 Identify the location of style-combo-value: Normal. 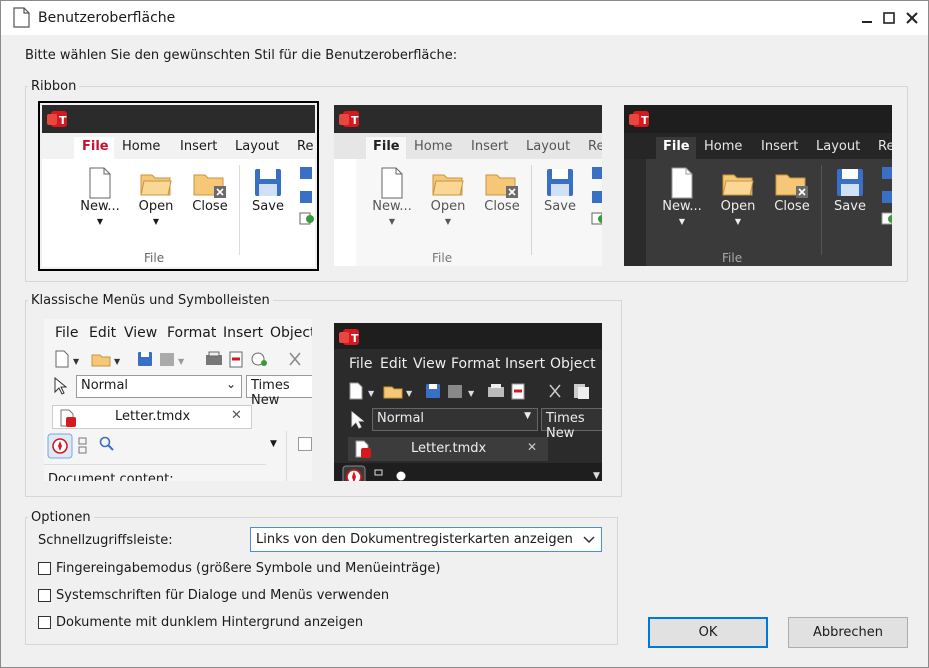
(401, 418).